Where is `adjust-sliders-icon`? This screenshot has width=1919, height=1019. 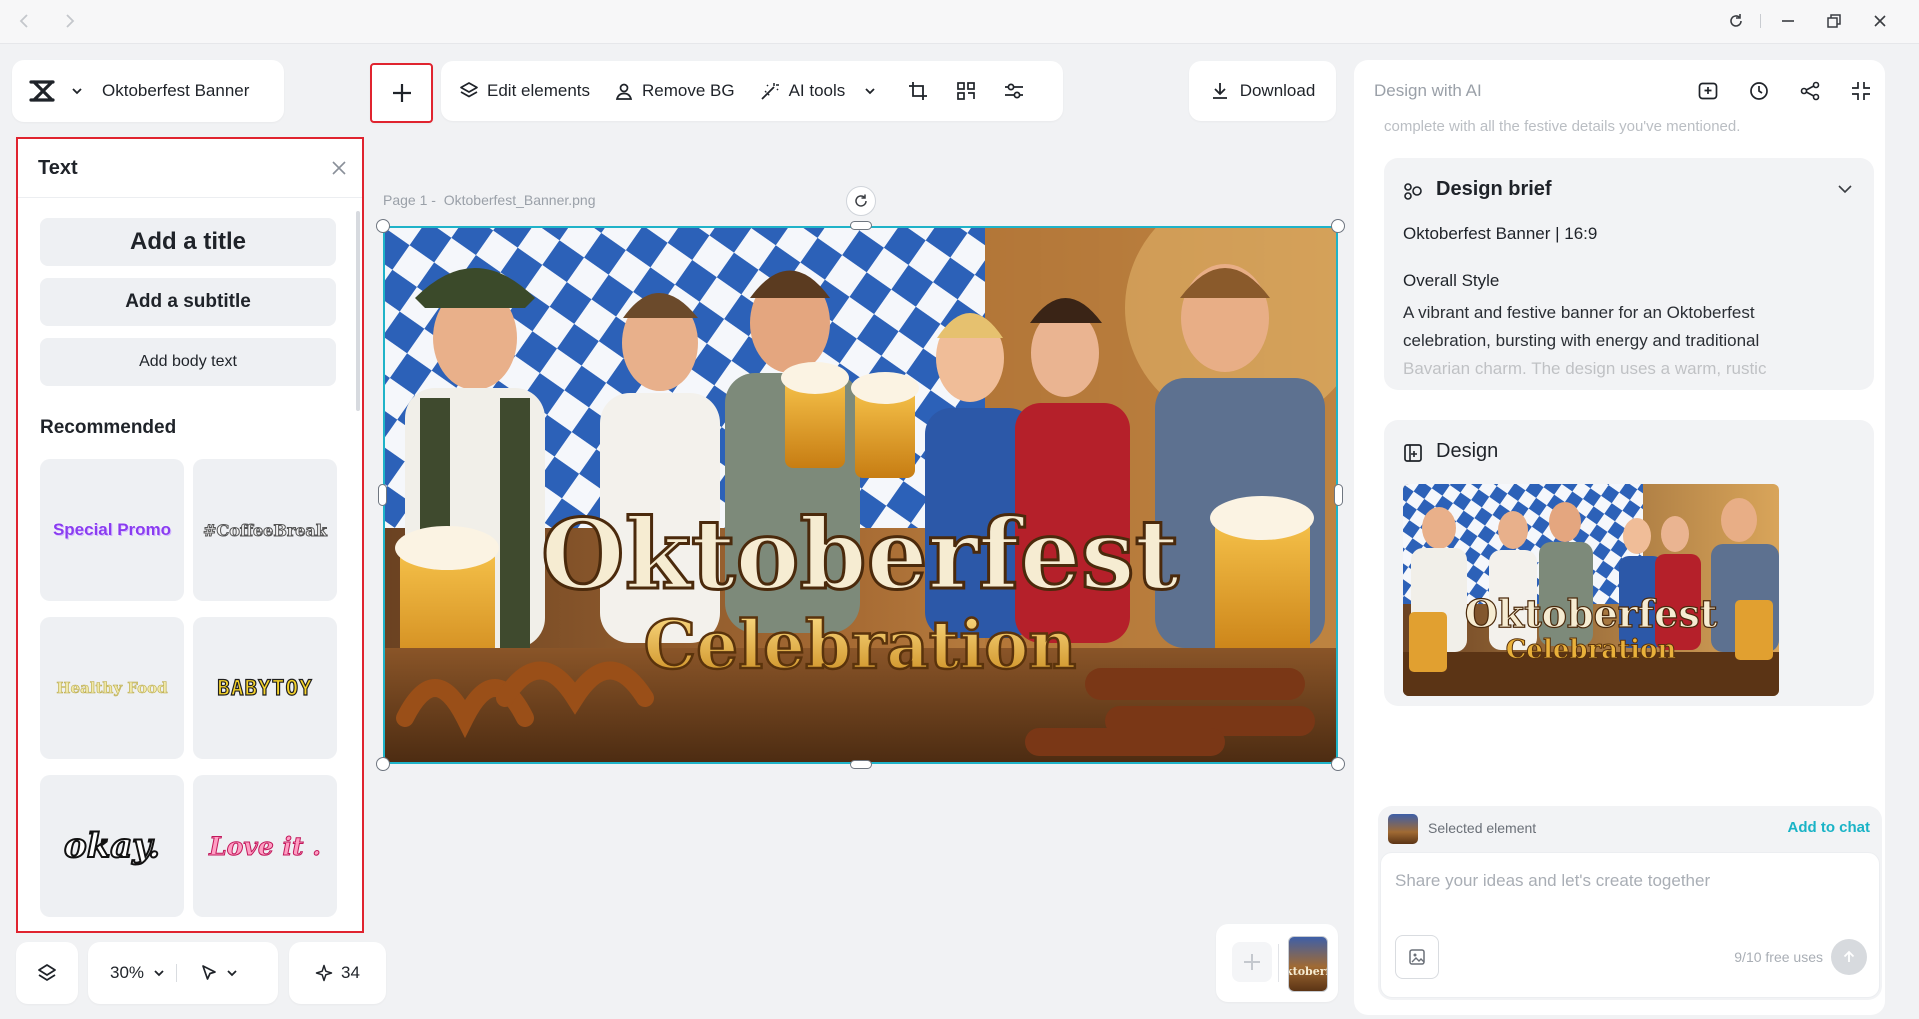
adjust-sliders-icon is located at coordinates (1014, 91).